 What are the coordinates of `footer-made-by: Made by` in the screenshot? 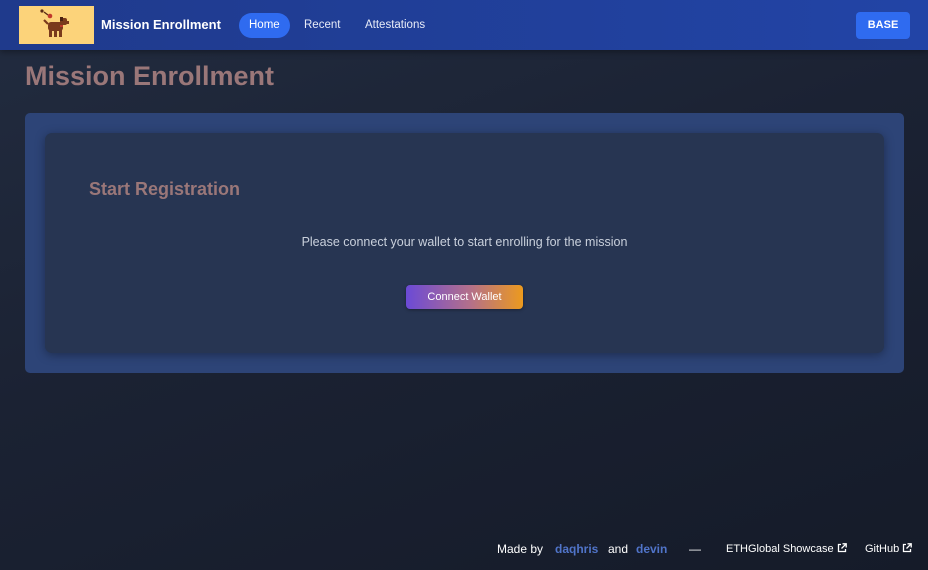 It's located at (520, 549).